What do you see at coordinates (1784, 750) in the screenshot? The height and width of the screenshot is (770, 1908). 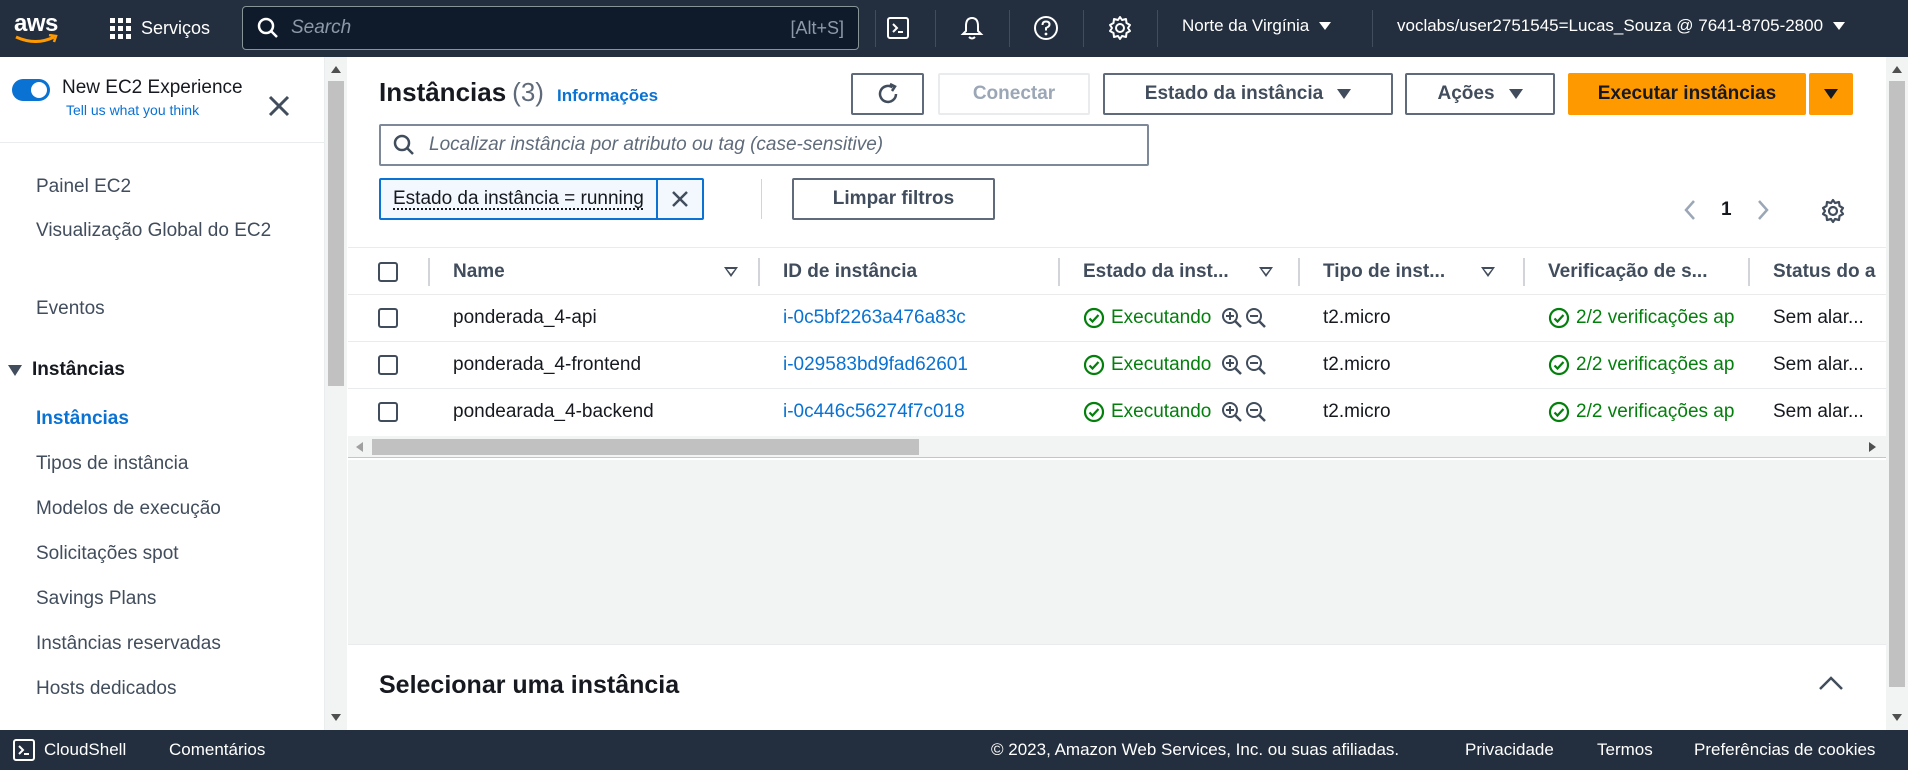 I see `cookie-preferences-link: Preferências de cookies` at bounding box center [1784, 750].